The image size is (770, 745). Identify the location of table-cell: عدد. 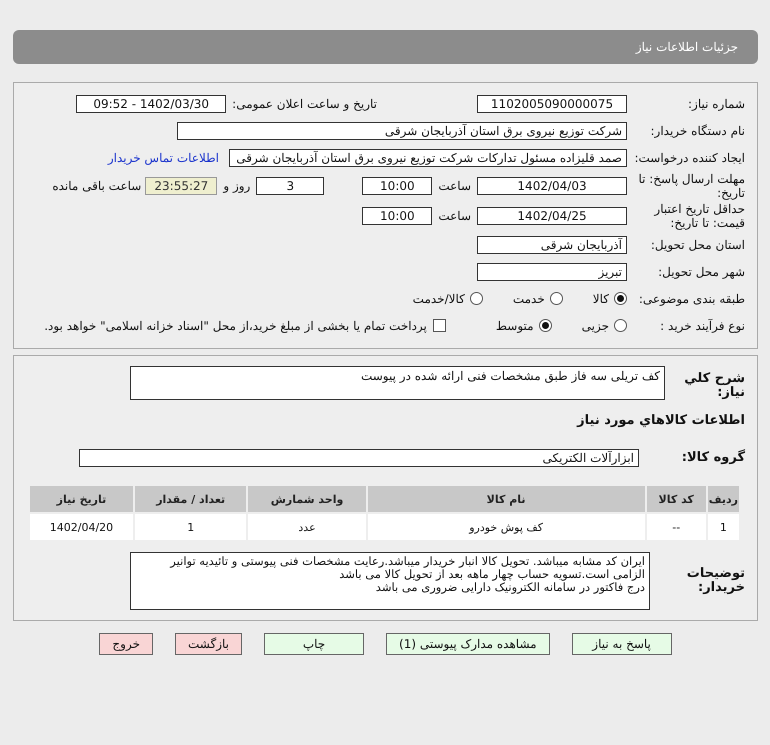
(307, 527).